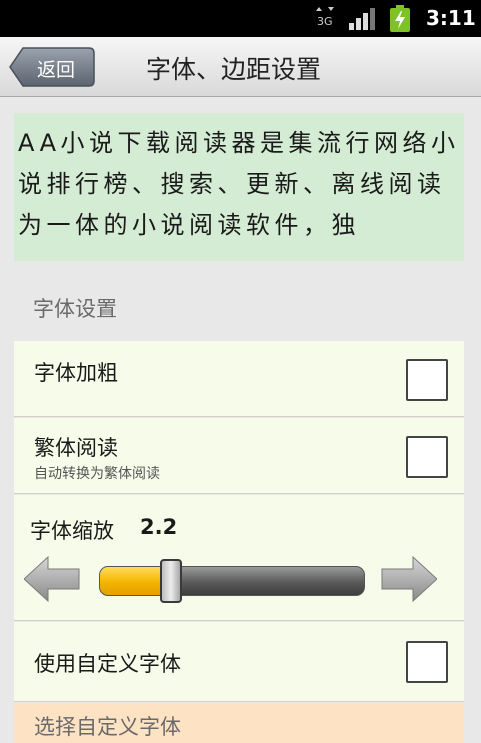 The image size is (481, 743). I want to click on back-button: 返回, so click(52, 67).